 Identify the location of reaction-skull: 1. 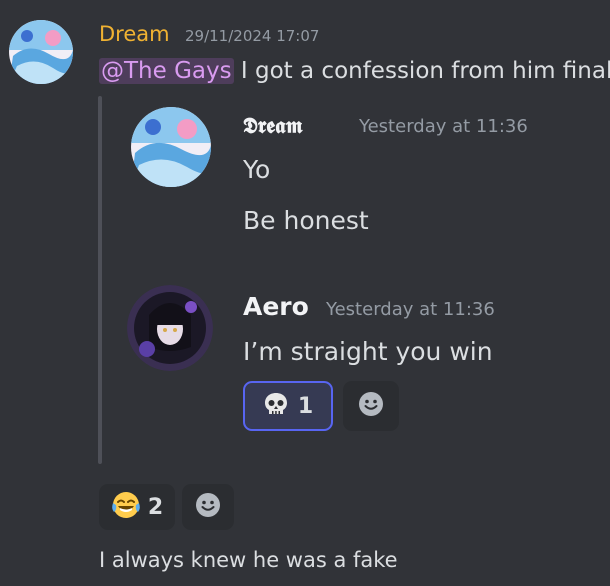
(288, 406).